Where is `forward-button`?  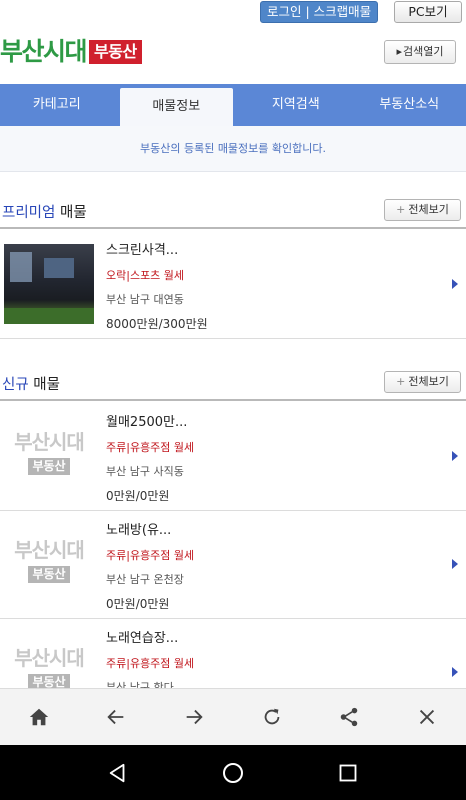 forward-button is located at coordinates (194, 717).